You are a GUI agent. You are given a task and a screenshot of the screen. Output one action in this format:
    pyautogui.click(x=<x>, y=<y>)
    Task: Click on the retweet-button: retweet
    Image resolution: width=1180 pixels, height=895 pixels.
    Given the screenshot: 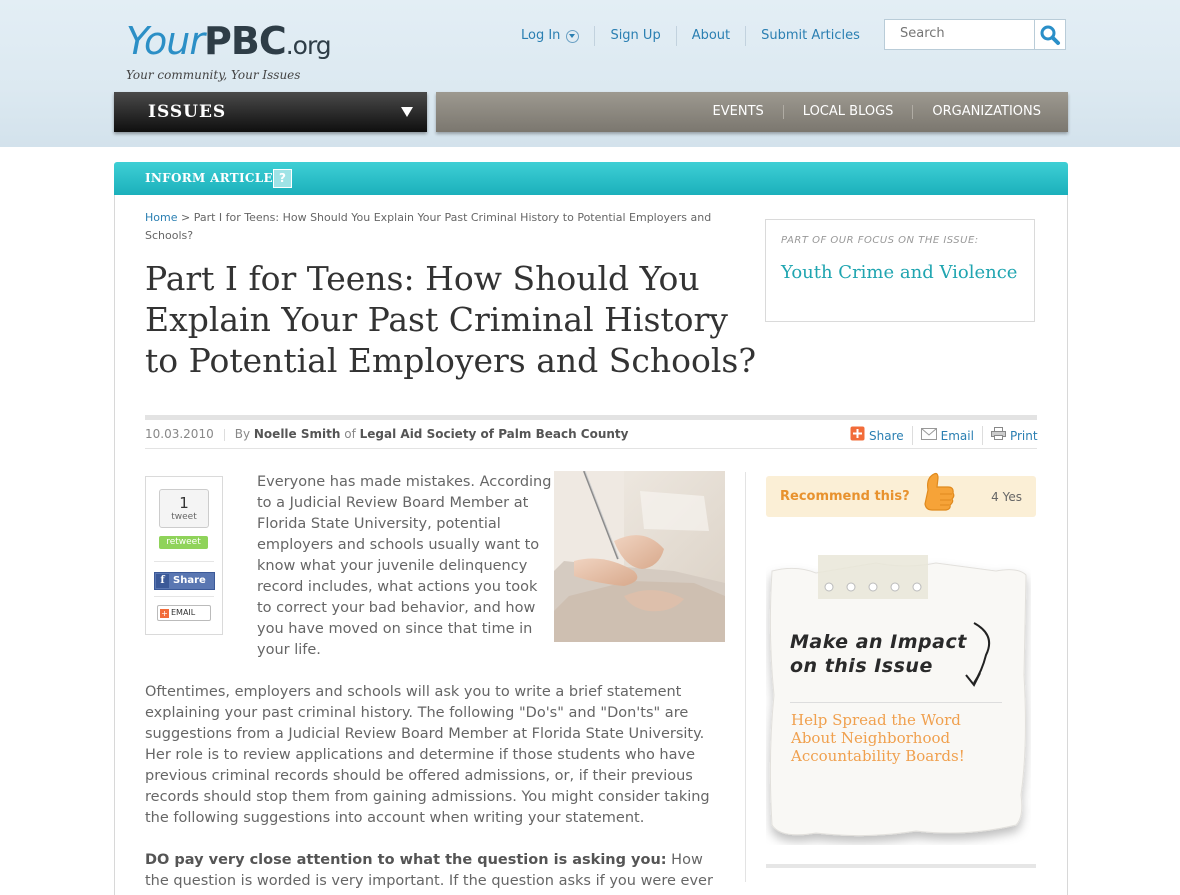 What is the action you would take?
    pyautogui.click(x=183, y=542)
    